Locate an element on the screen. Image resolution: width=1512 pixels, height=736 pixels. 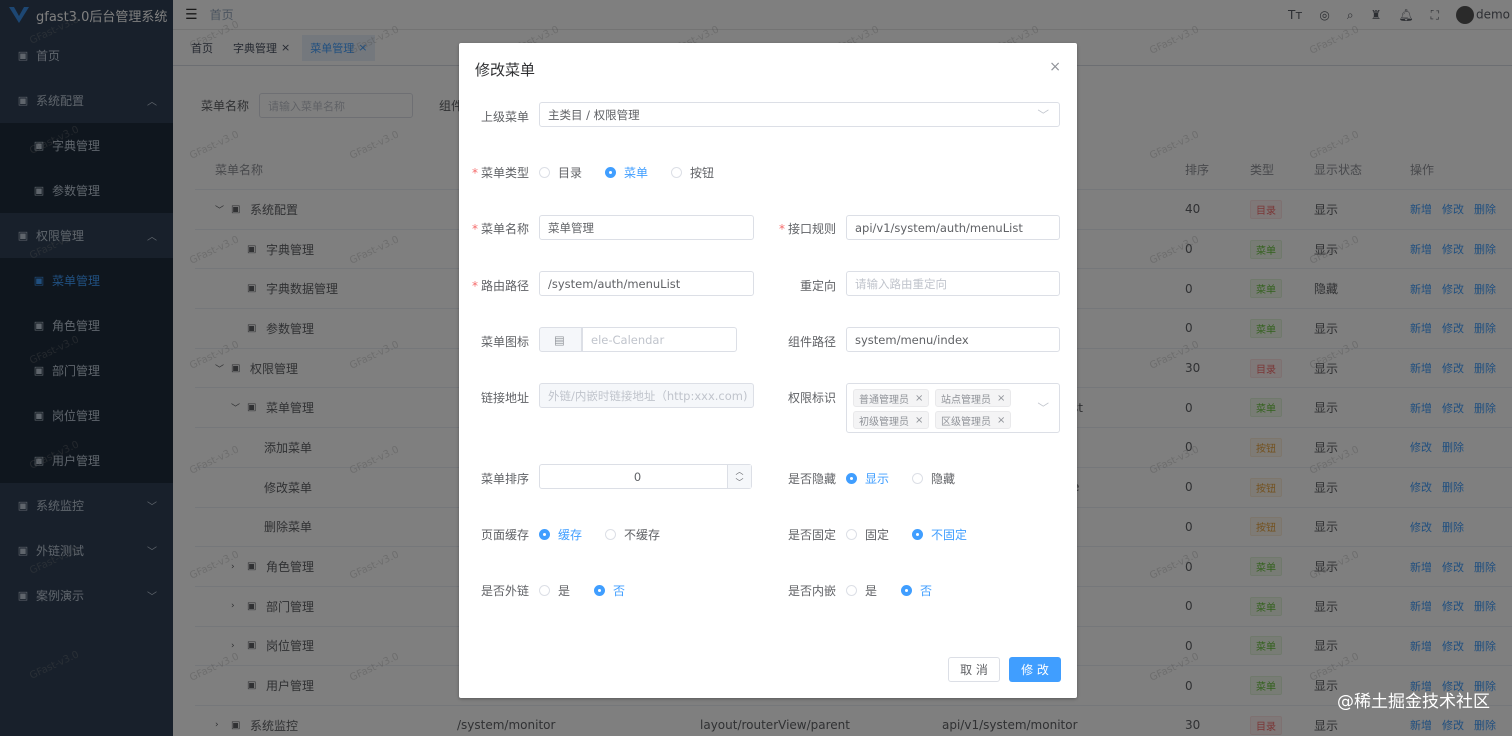
parent-value: 主类目 / 权限管理 is located at coordinates (594, 114).